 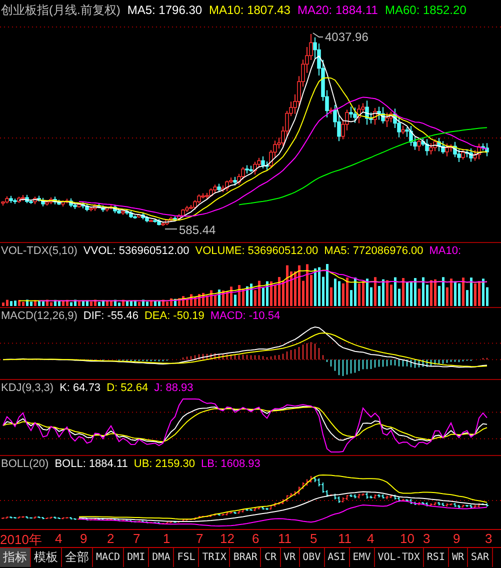 What do you see at coordinates (425, 10) in the screenshot?
I see `indicator-value: MA60: 1852.20` at bounding box center [425, 10].